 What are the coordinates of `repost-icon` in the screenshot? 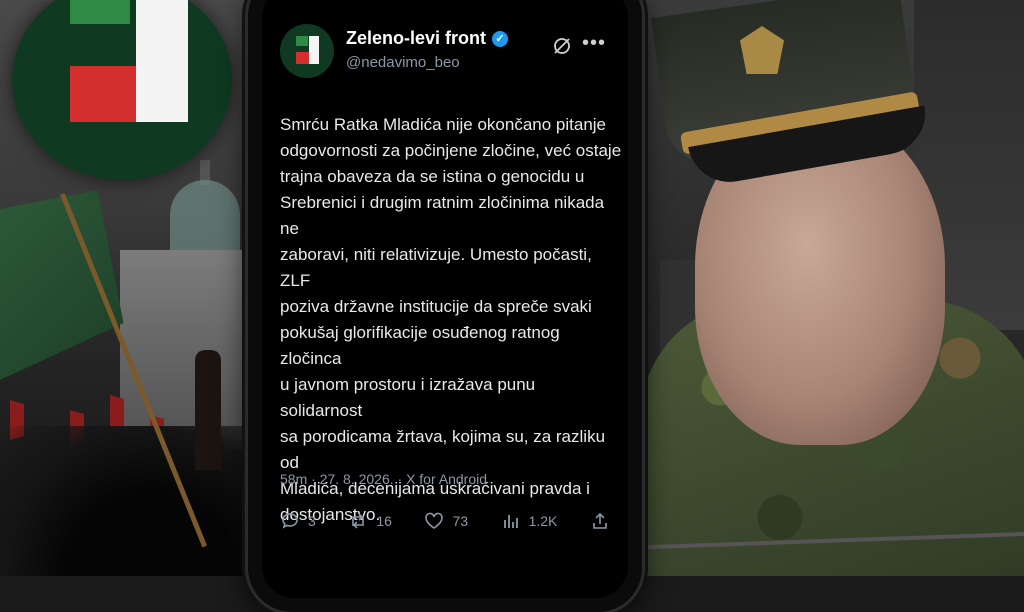 It's located at (358, 521).